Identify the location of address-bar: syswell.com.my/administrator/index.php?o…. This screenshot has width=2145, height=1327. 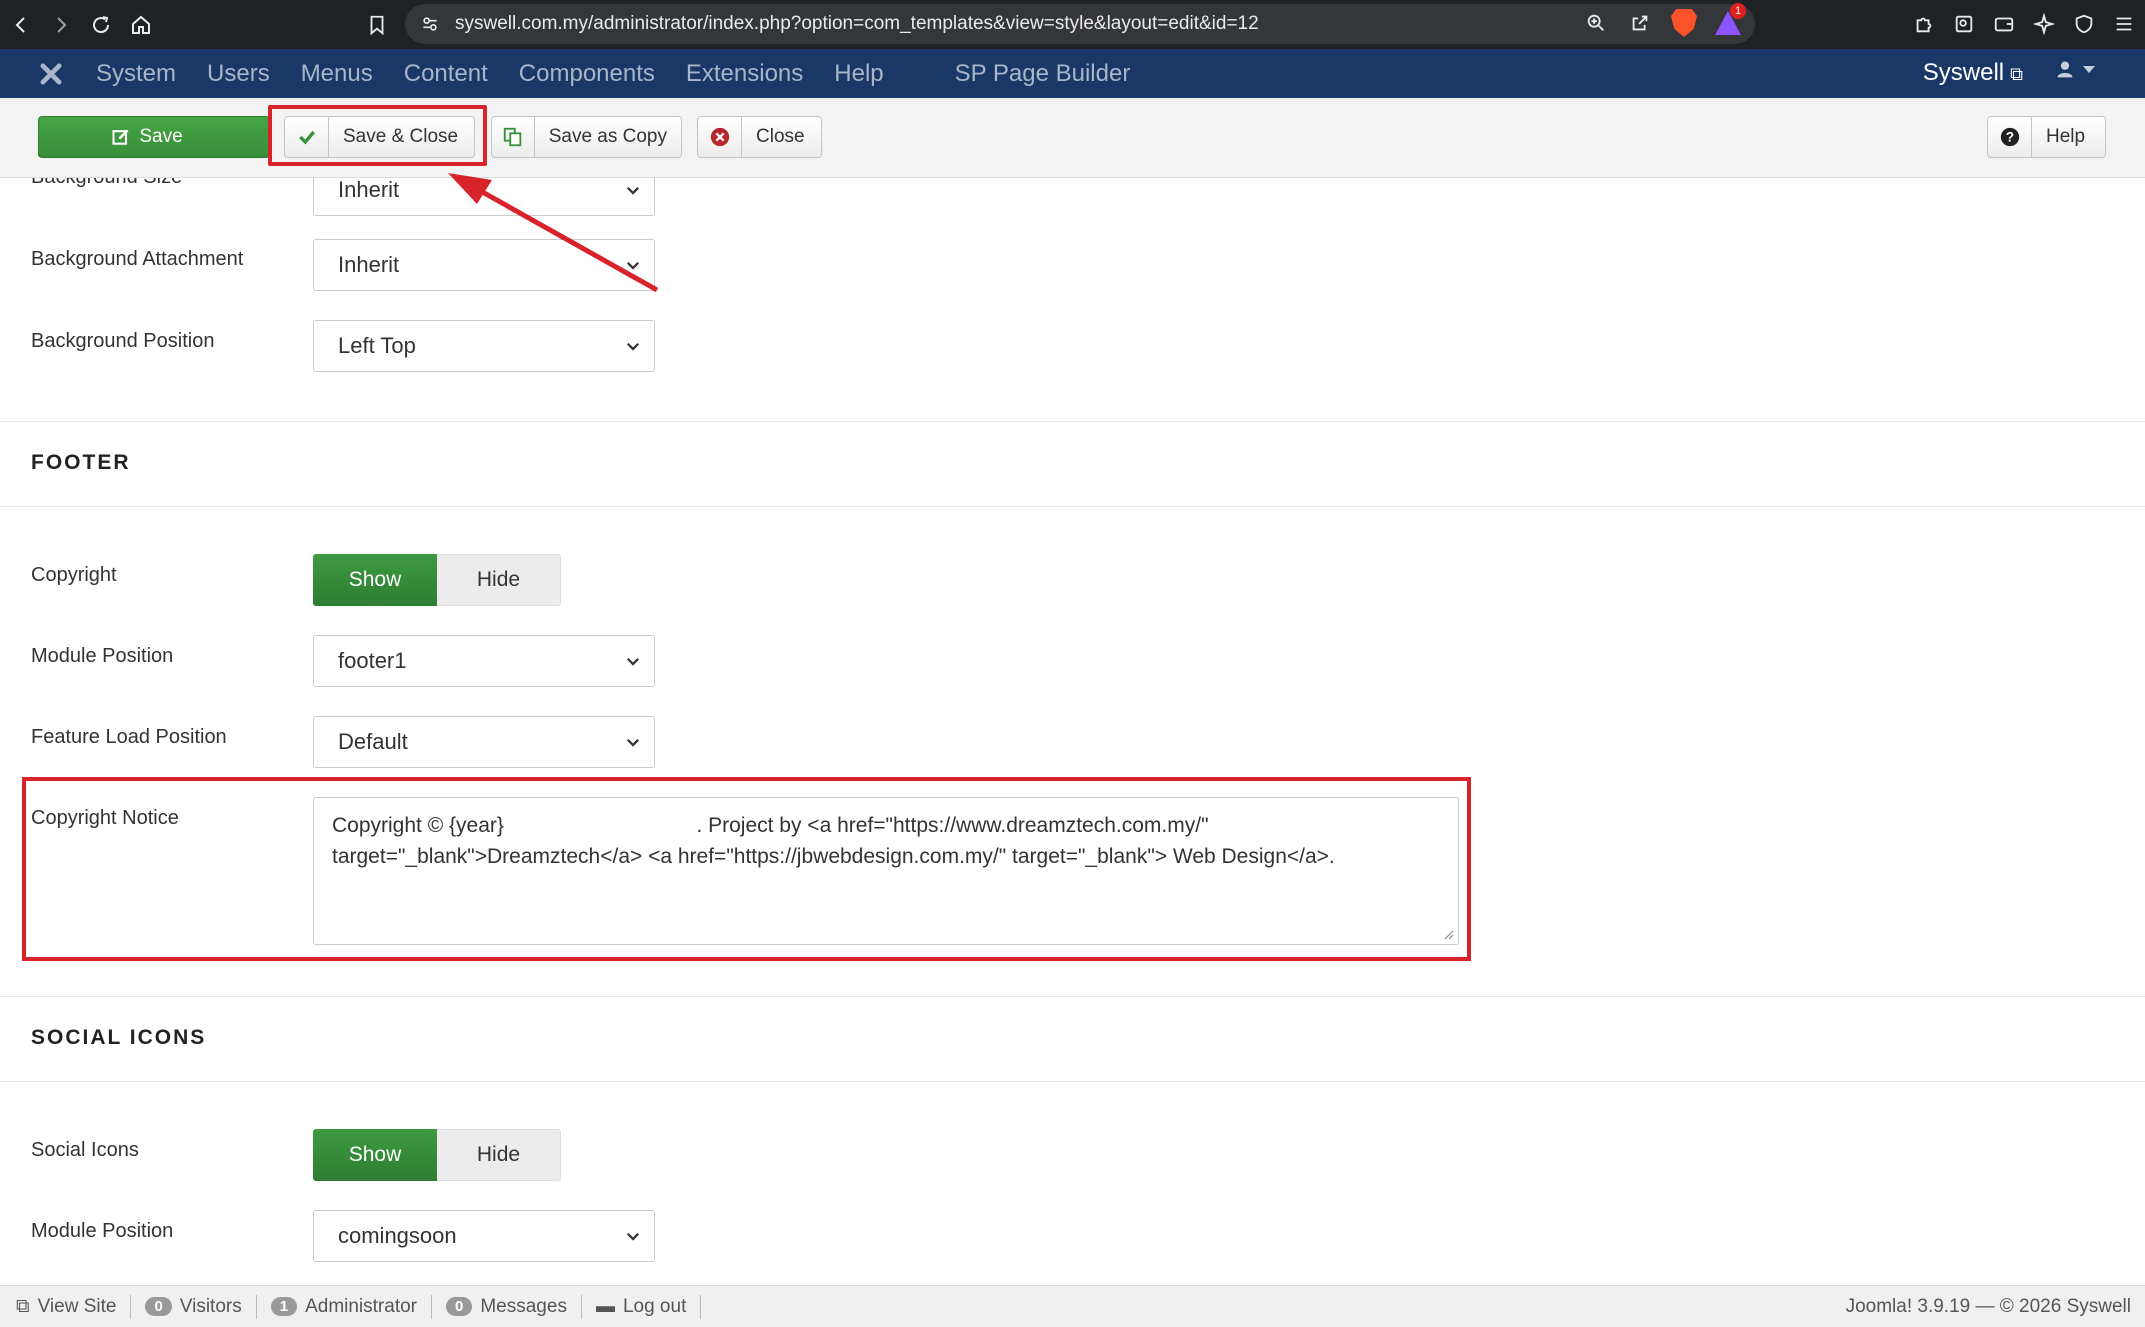
(1080, 23).